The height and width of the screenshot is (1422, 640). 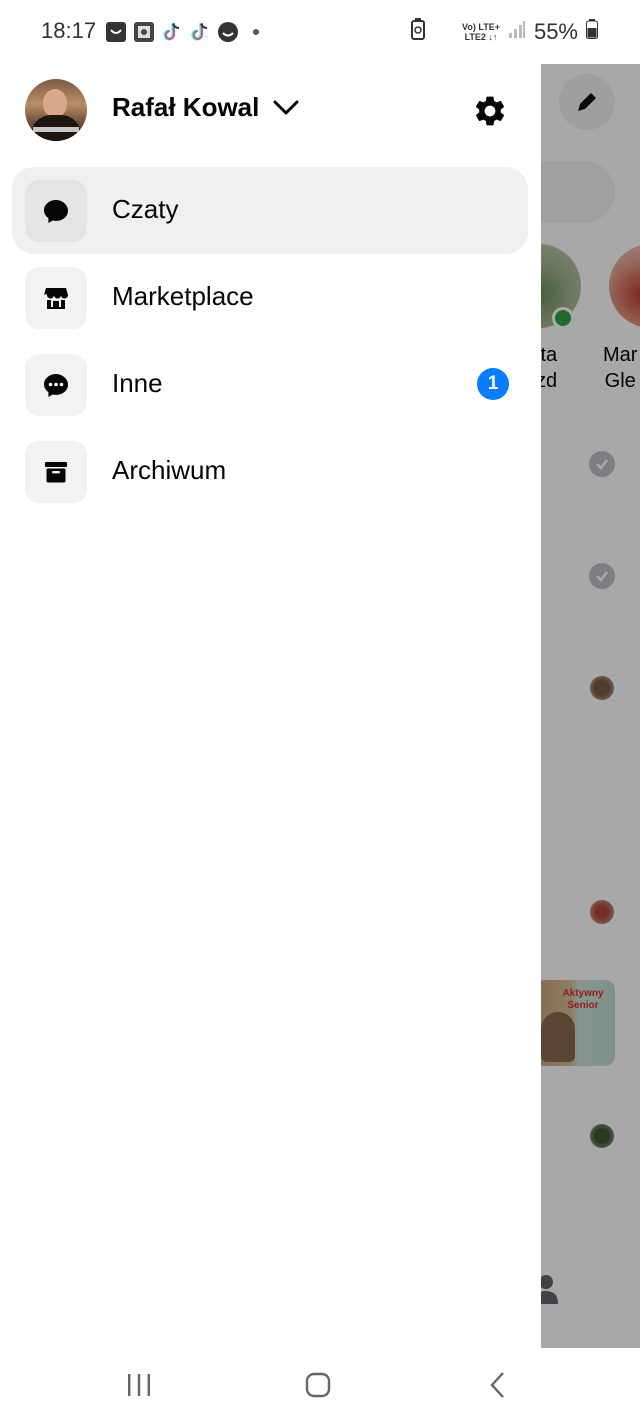 What do you see at coordinates (481, 36) in the screenshot?
I see `network-line-2: LTE2 ↓↑` at bounding box center [481, 36].